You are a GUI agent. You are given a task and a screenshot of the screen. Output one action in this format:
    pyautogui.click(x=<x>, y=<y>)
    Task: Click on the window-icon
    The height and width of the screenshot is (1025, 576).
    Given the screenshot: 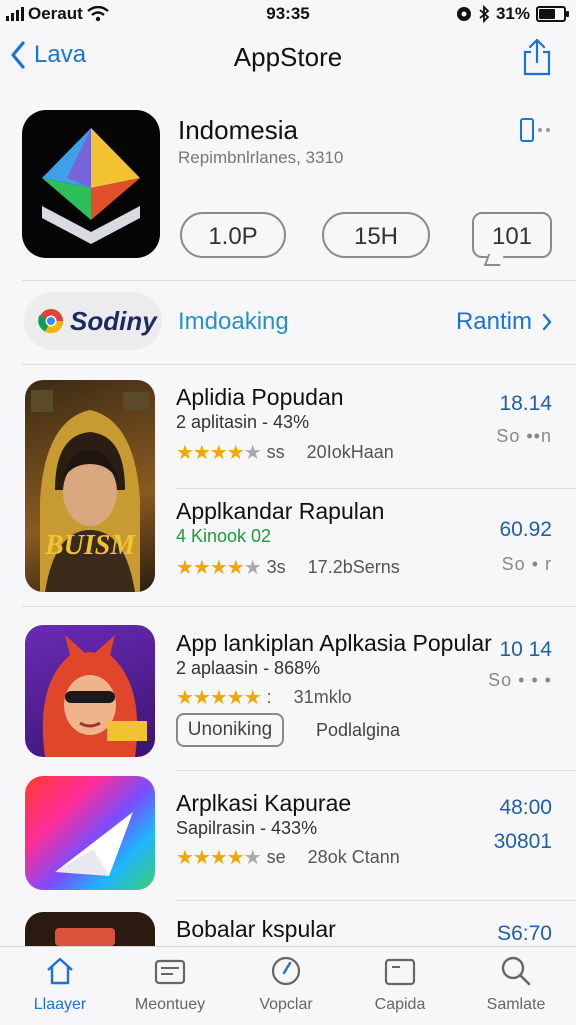 What is the action you would take?
    pyautogui.click(x=400, y=972)
    